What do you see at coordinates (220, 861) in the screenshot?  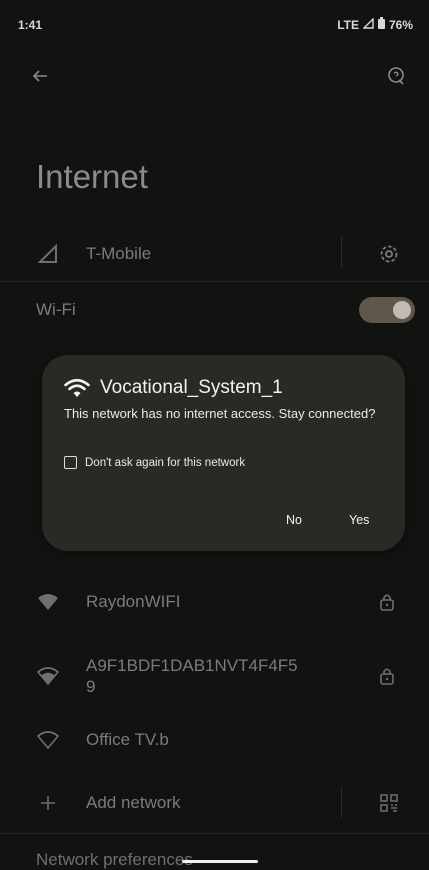 I see `gesture-nav-handle` at bounding box center [220, 861].